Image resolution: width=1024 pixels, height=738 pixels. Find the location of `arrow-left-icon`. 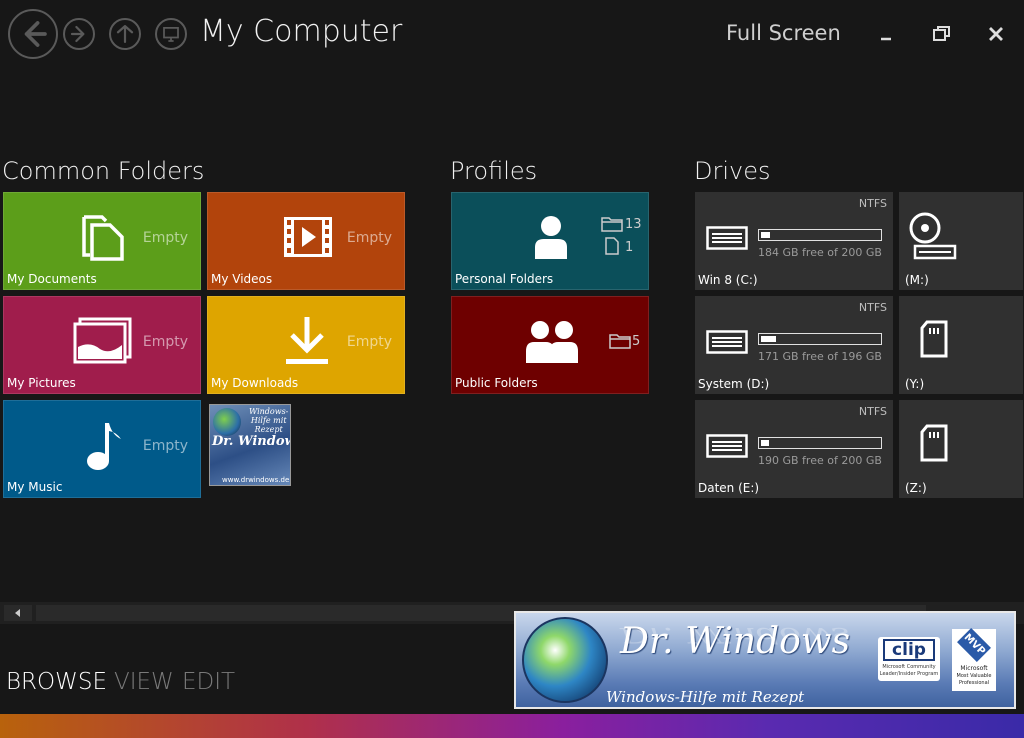

arrow-left-icon is located at coordinates (35, 34).